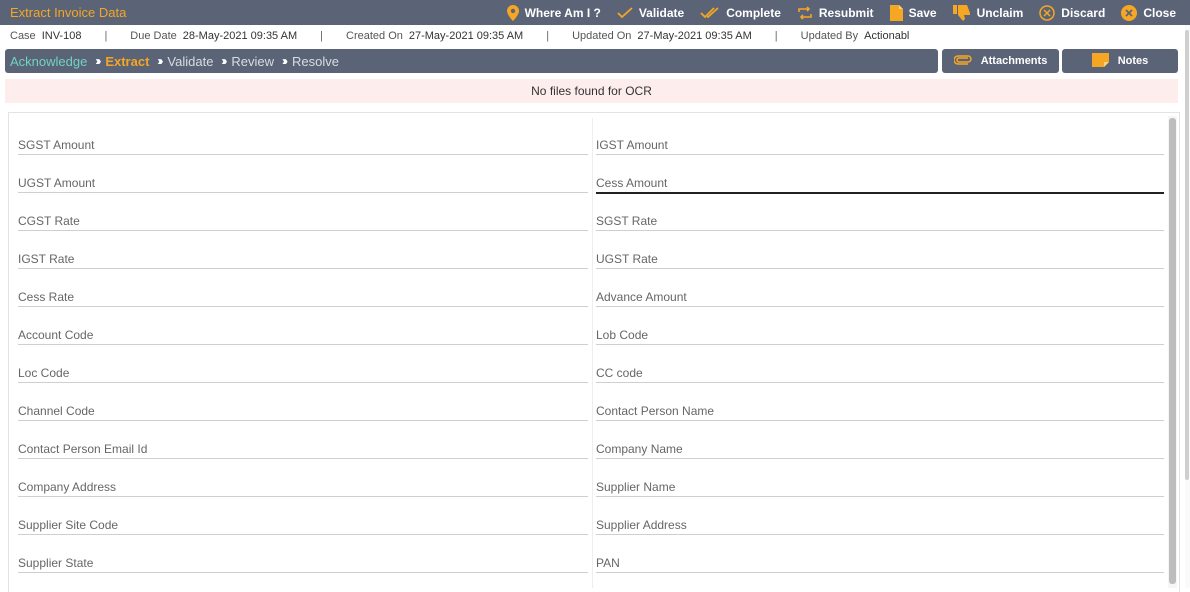 The height and width of the screenshot is (592, 1190). Describe the element at coordinates (303, 563) in the screenshot. I see `supplier-state-input` at that location.